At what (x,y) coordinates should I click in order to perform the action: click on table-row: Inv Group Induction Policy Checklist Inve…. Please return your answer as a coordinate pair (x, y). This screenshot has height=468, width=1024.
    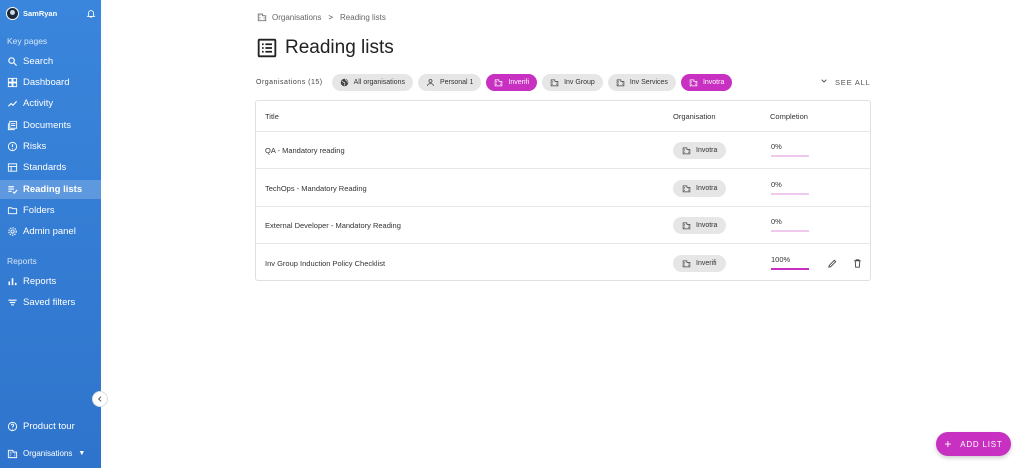
    Looking at the image, I should click on (563, 263).